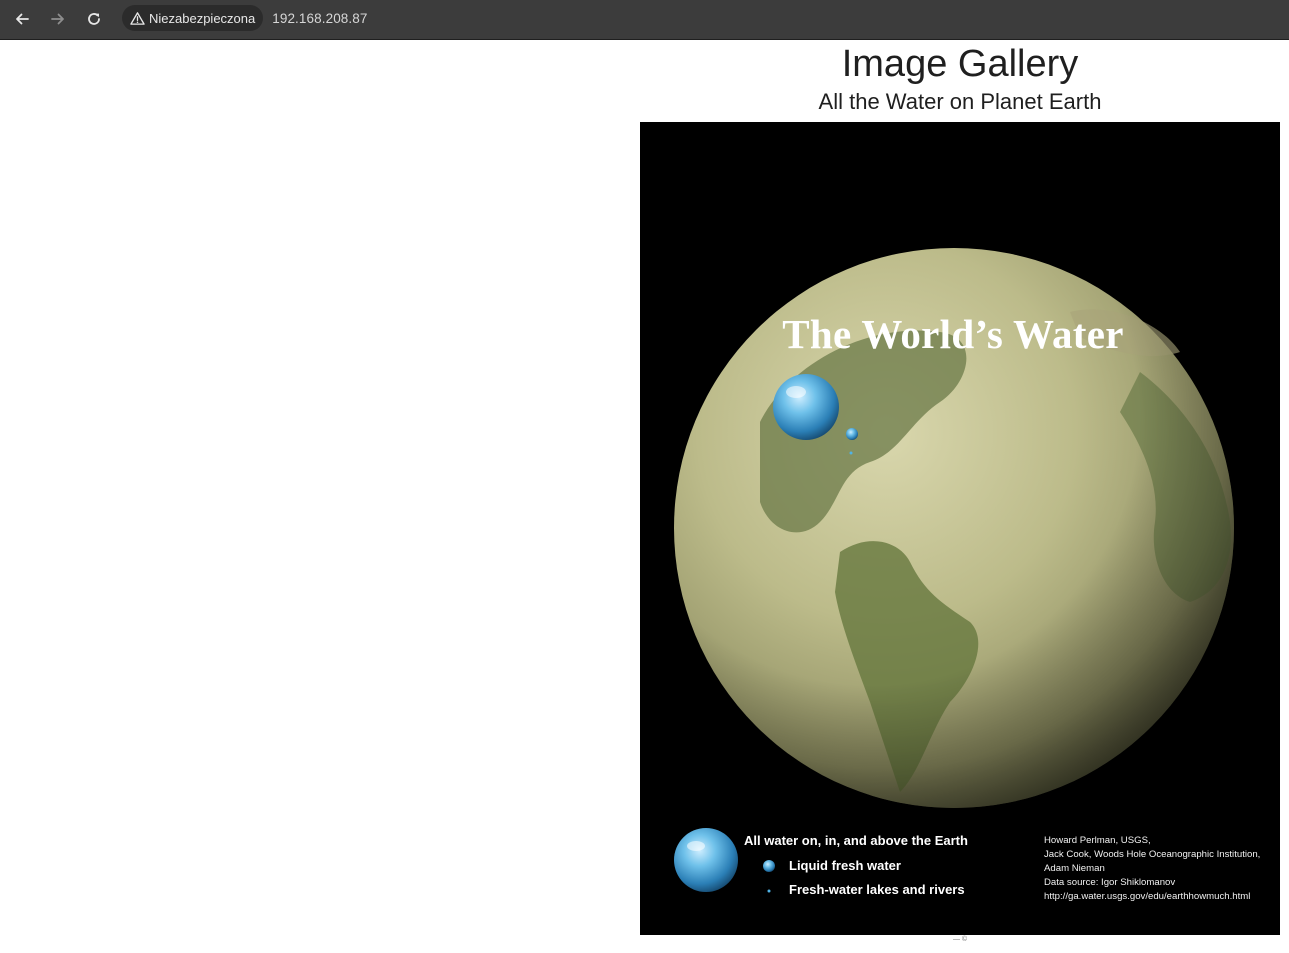 The width and height of the screenshot is (1289, 953). What do you see at coordinates (960, 939) in the screenshot?
I see `page-footer: — ©` at bounding box center [960, 939].